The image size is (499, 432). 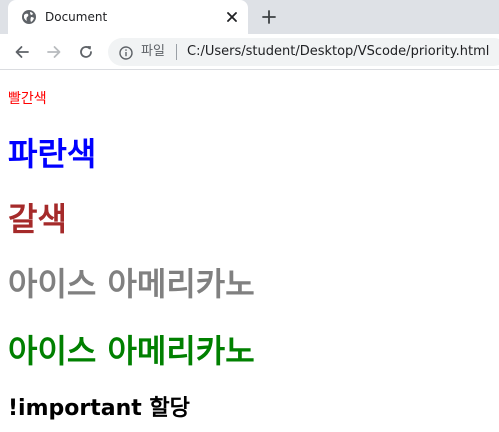 I want to click on scheme-label: 파일, so click(x=153, y=51).